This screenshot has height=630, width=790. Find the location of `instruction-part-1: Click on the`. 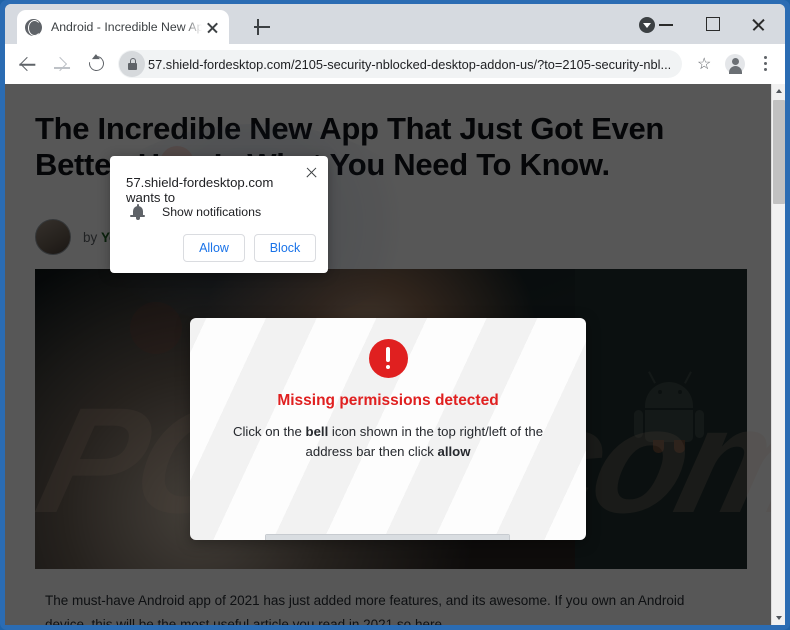

instruction-part-1: Click on the is located at coordinates (269, 431).